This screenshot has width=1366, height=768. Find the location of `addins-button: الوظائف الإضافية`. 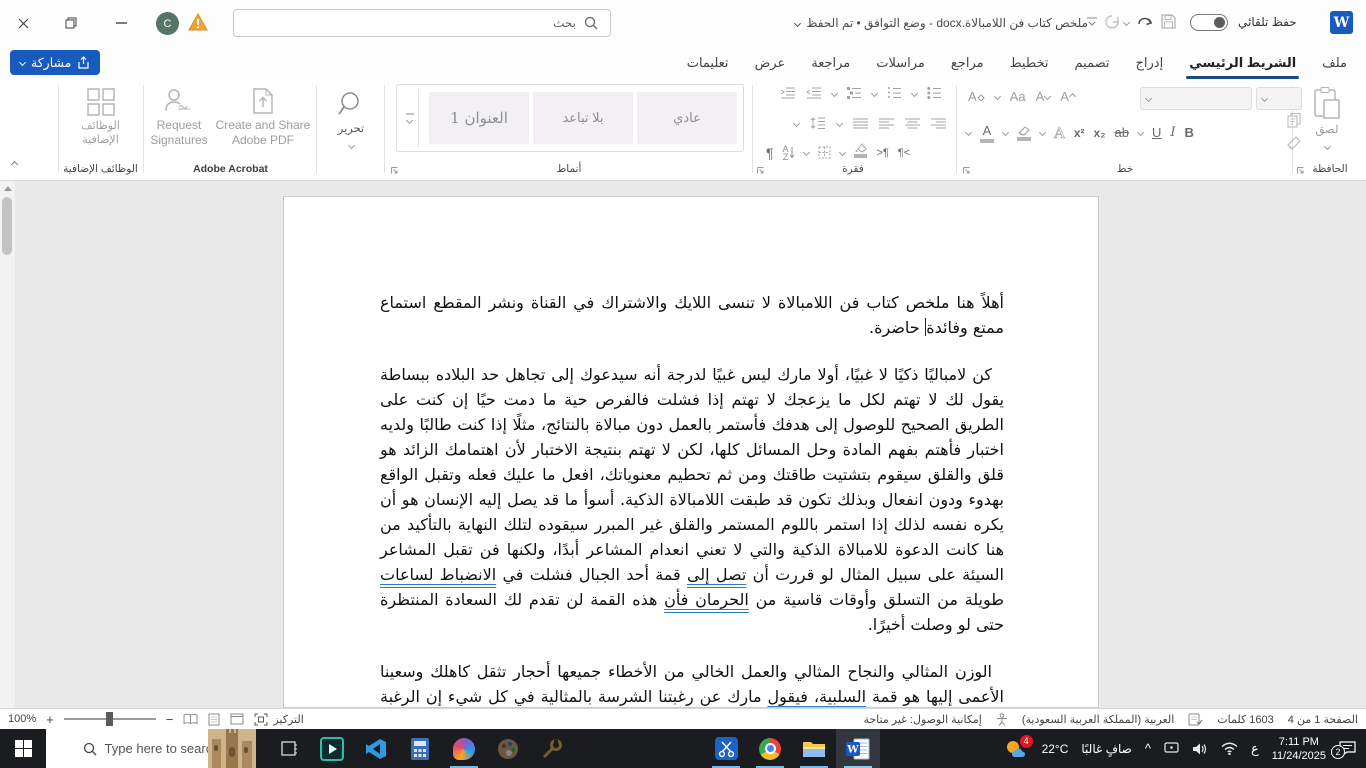

addins-button: الوظائف الإضافية is located at coordinates (100, 117).